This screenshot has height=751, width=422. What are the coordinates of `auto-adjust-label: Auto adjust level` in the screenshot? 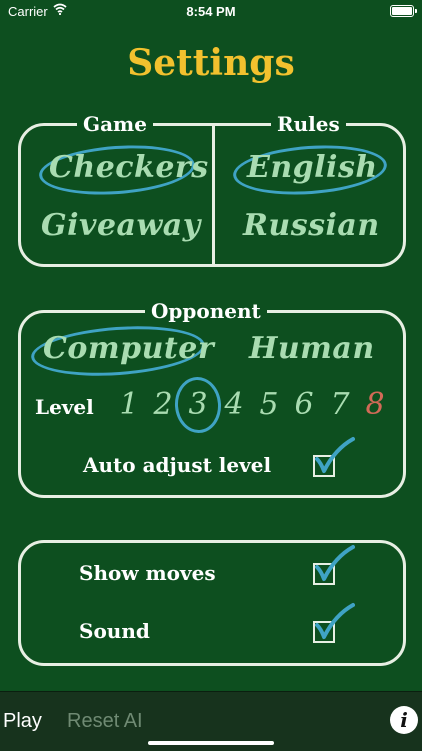 It's located at (177, 465).